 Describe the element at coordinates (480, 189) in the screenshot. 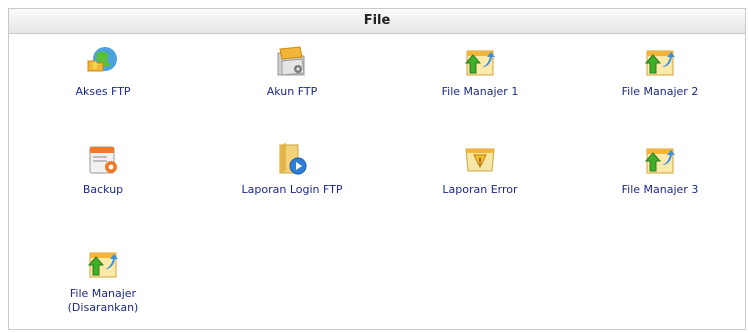

I see `laporan-error-label: Laporan Error` at that location.